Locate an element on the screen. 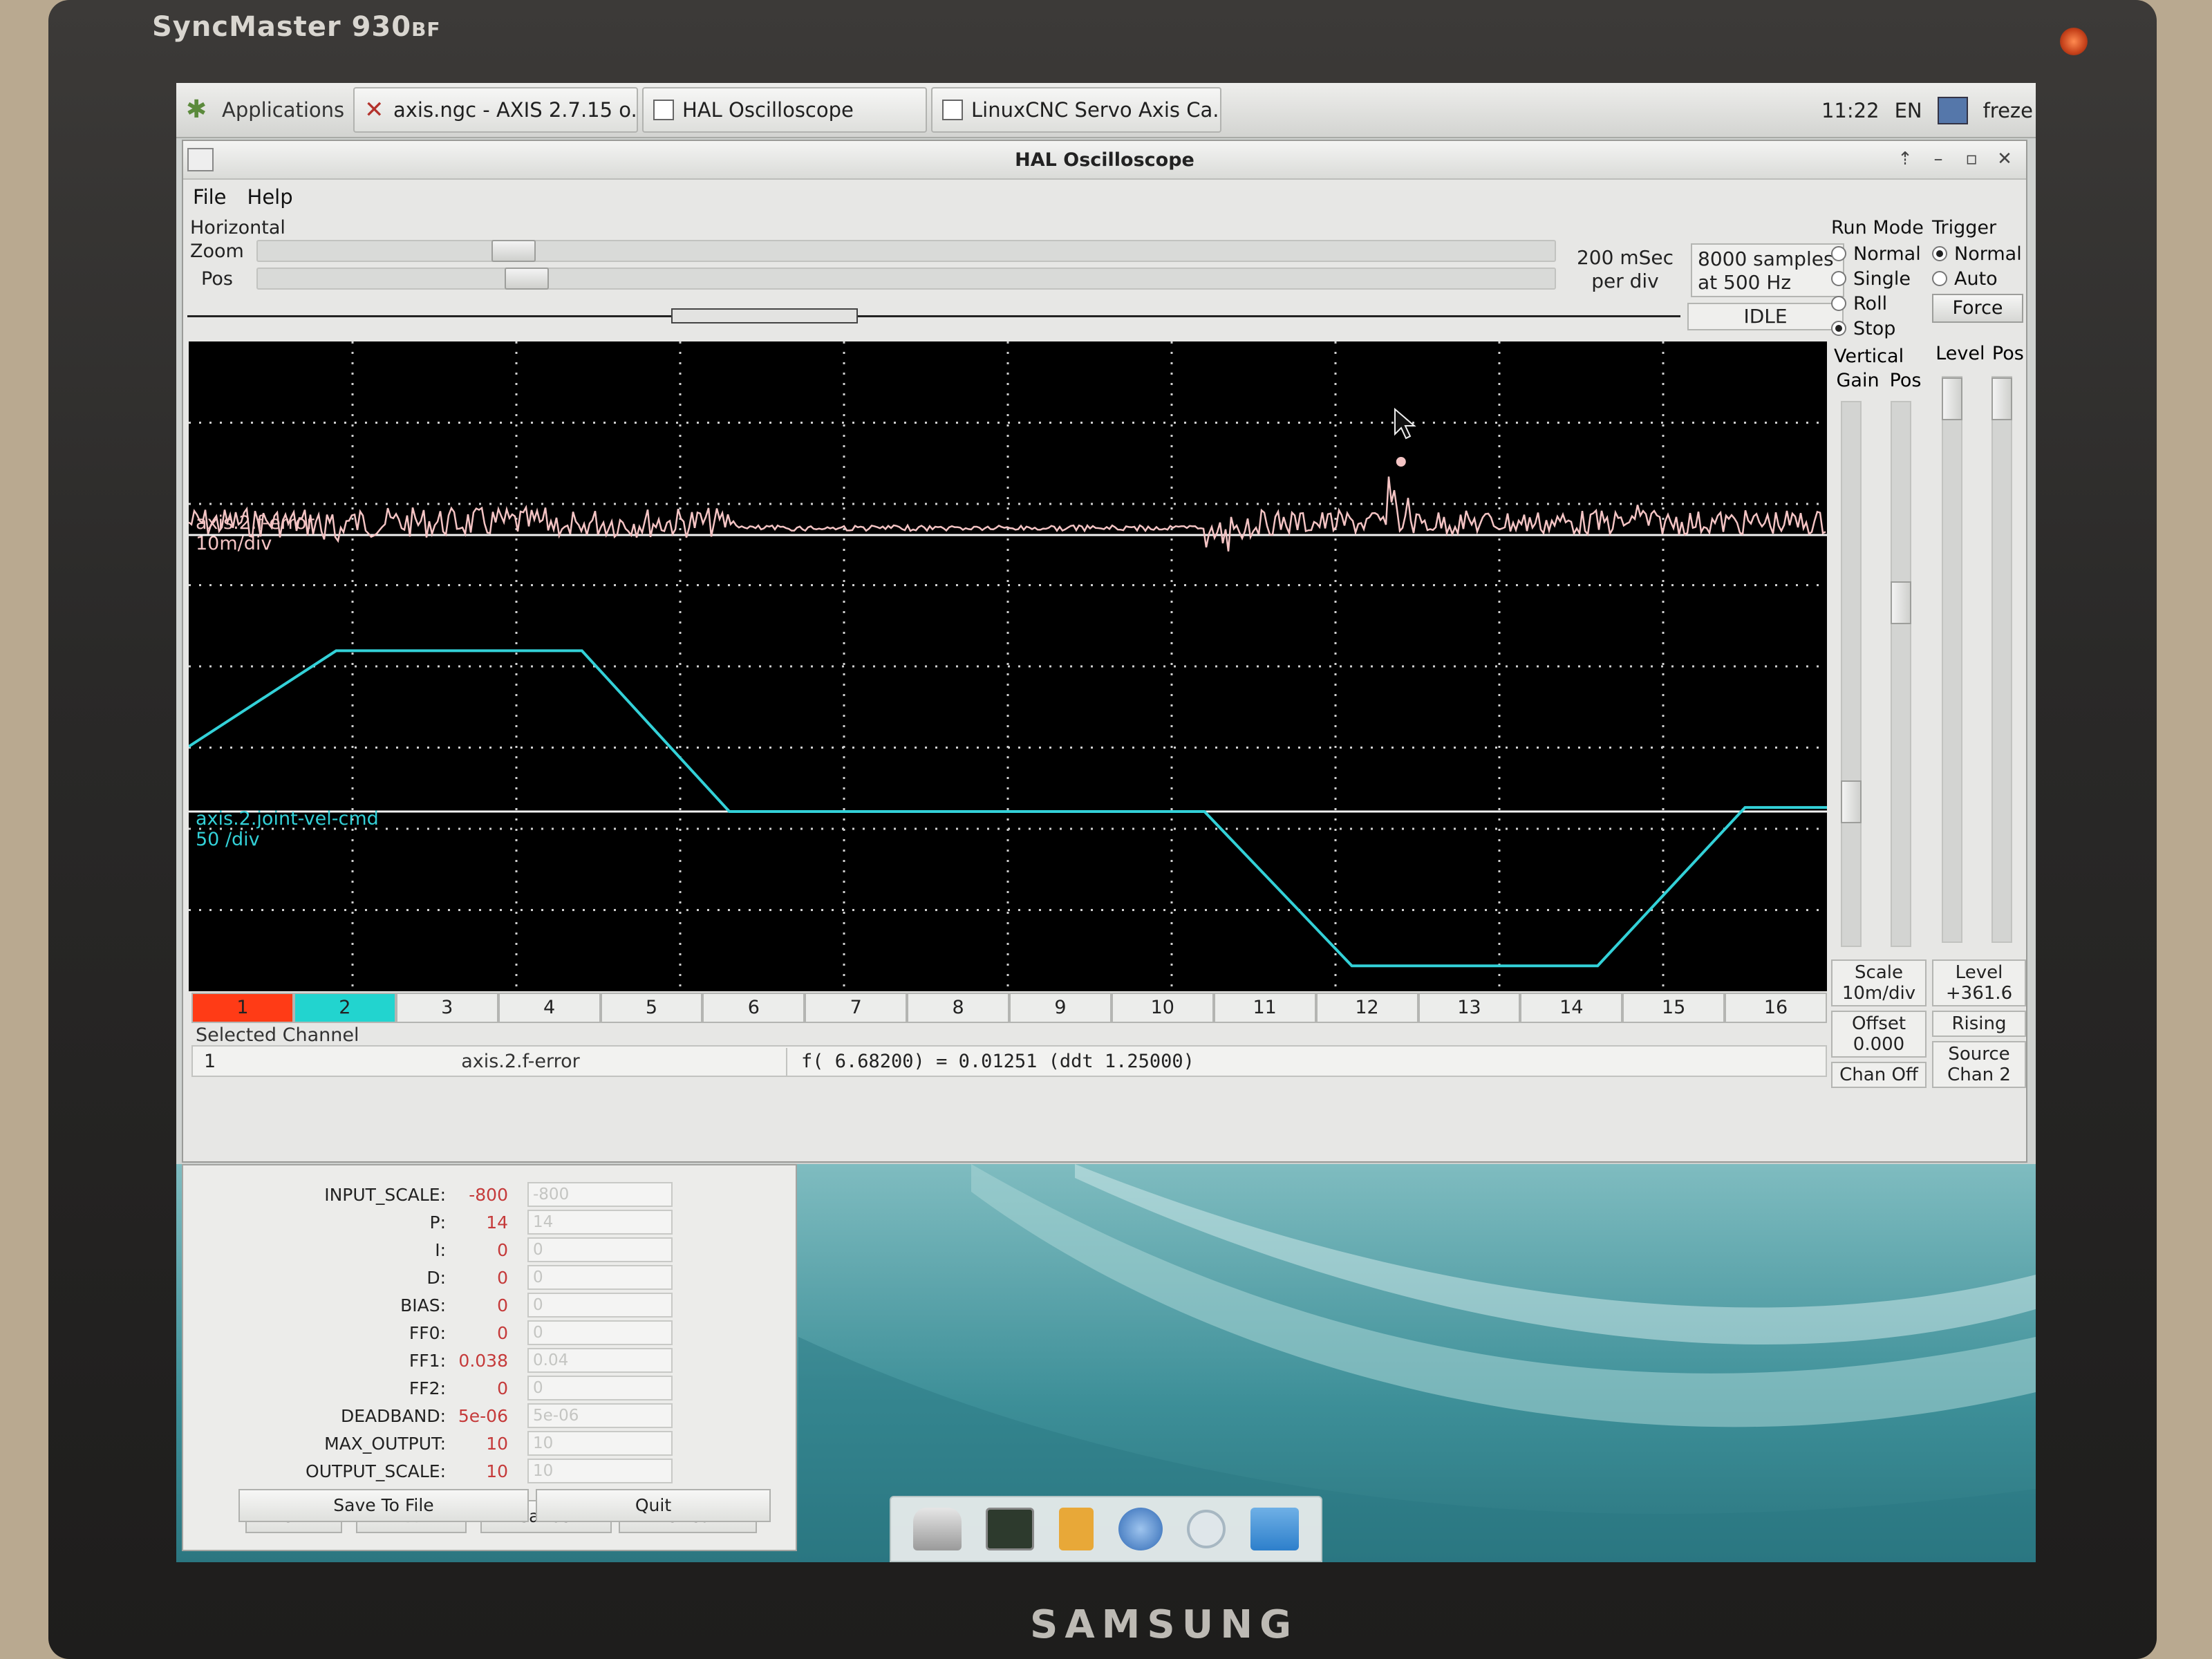  run-mode-single: Single is located at coordinates (1879, 279).